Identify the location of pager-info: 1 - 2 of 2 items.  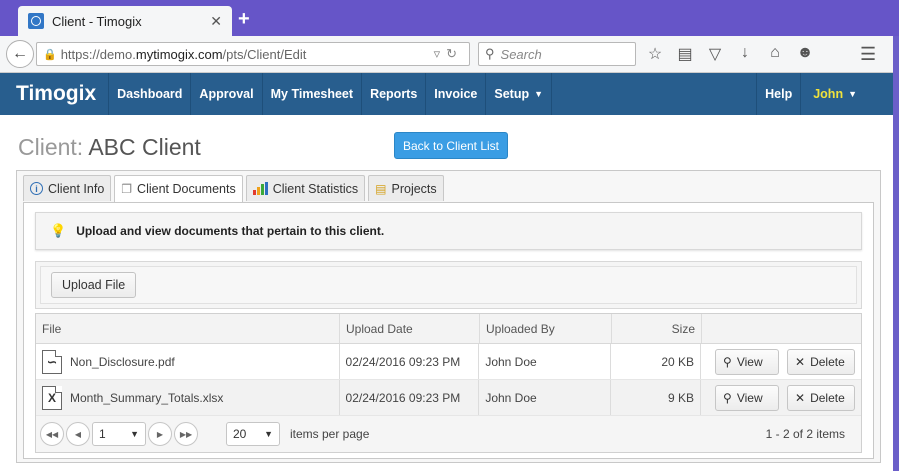
(805, 434).